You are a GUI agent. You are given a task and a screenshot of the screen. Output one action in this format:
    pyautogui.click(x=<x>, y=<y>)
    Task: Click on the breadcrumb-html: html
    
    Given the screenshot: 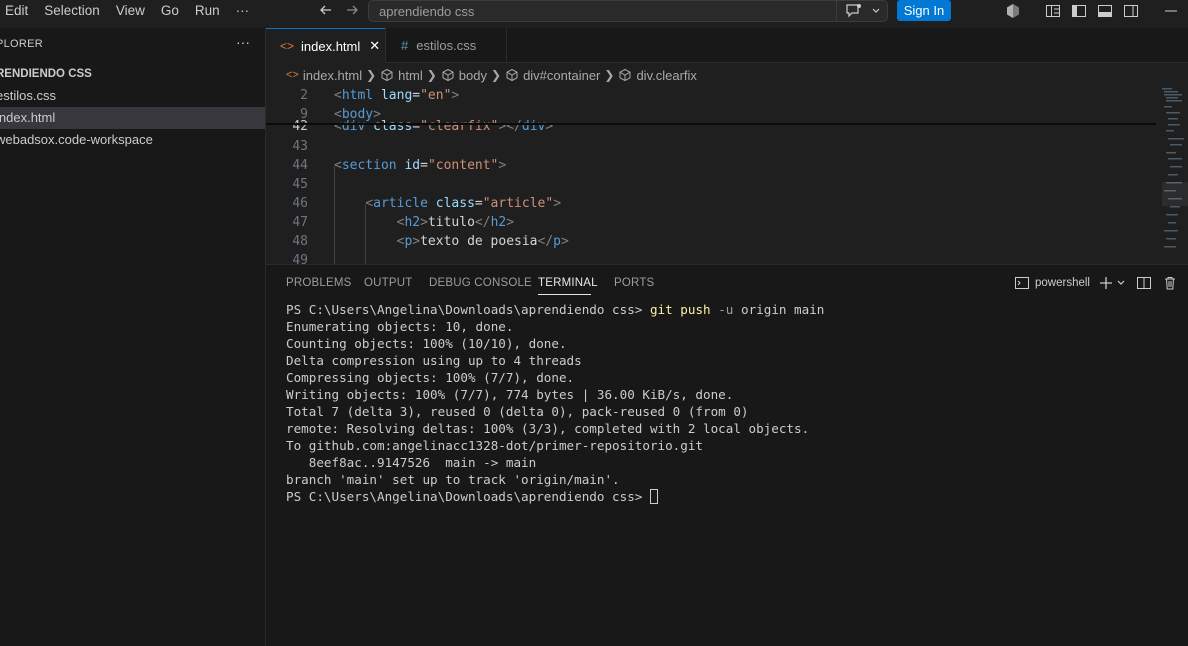 What is the action you would take?
    pyautogui.click(x=401, y=75)
    